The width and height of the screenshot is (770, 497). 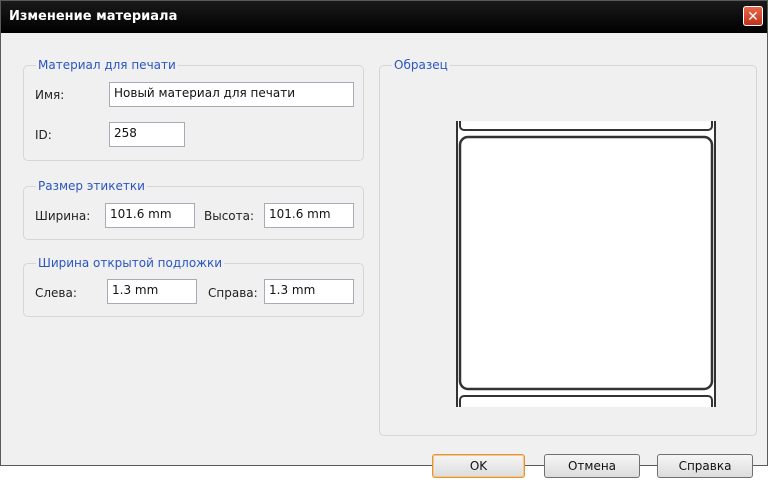 I want to click on left-label: Слева:, so click(x=56, y=293).